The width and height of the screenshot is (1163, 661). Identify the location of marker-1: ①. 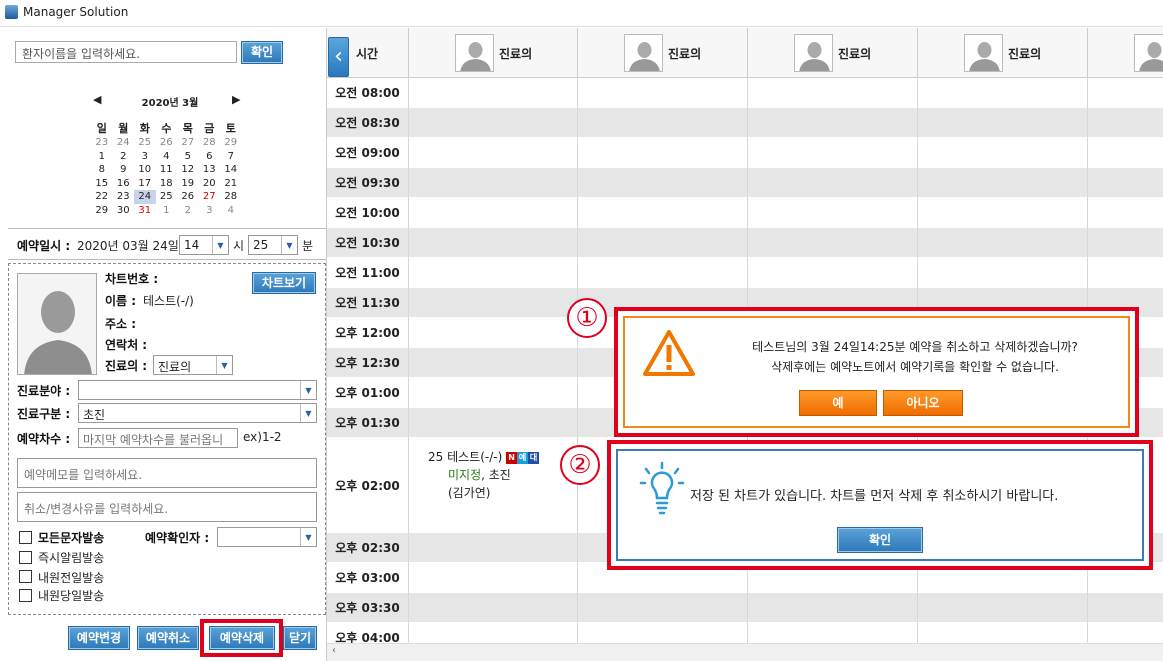
(587, 318).